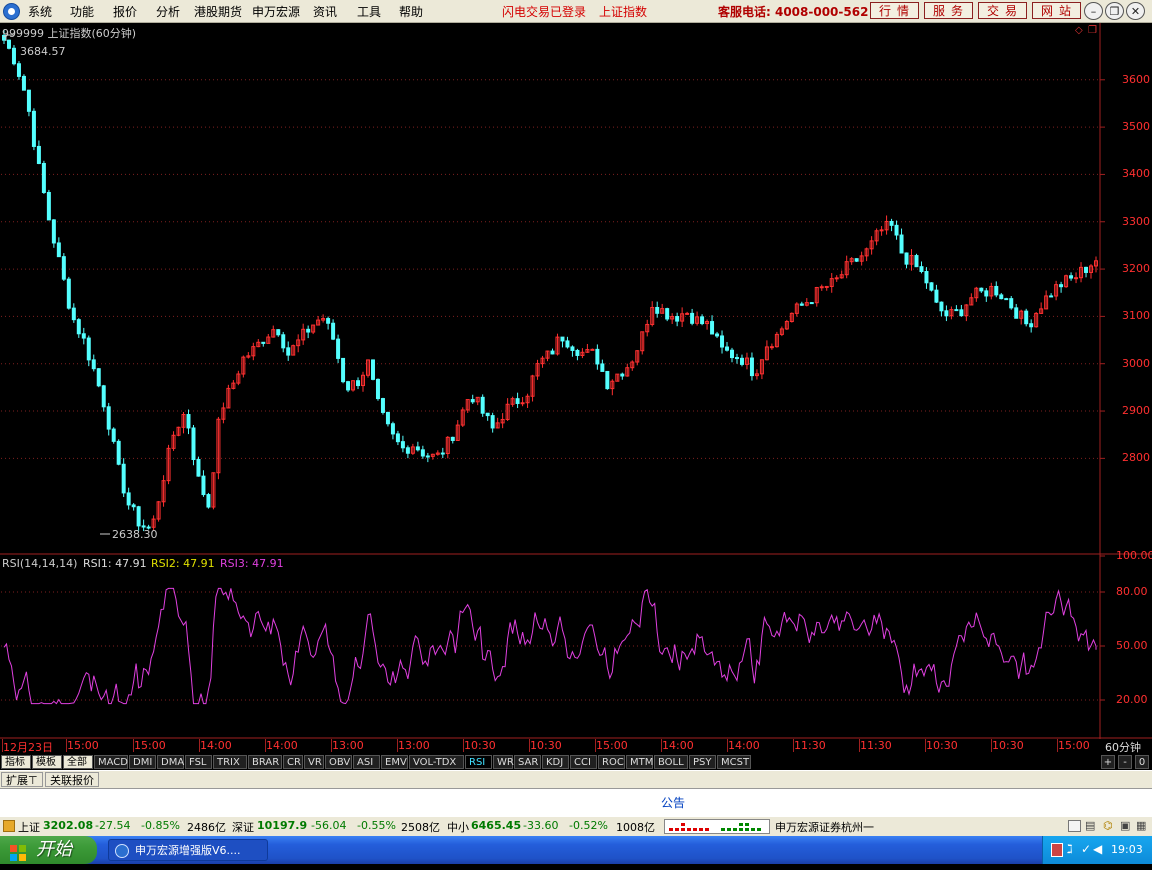  I want to click on signal-icon: ⌬, so click(1108, 825).